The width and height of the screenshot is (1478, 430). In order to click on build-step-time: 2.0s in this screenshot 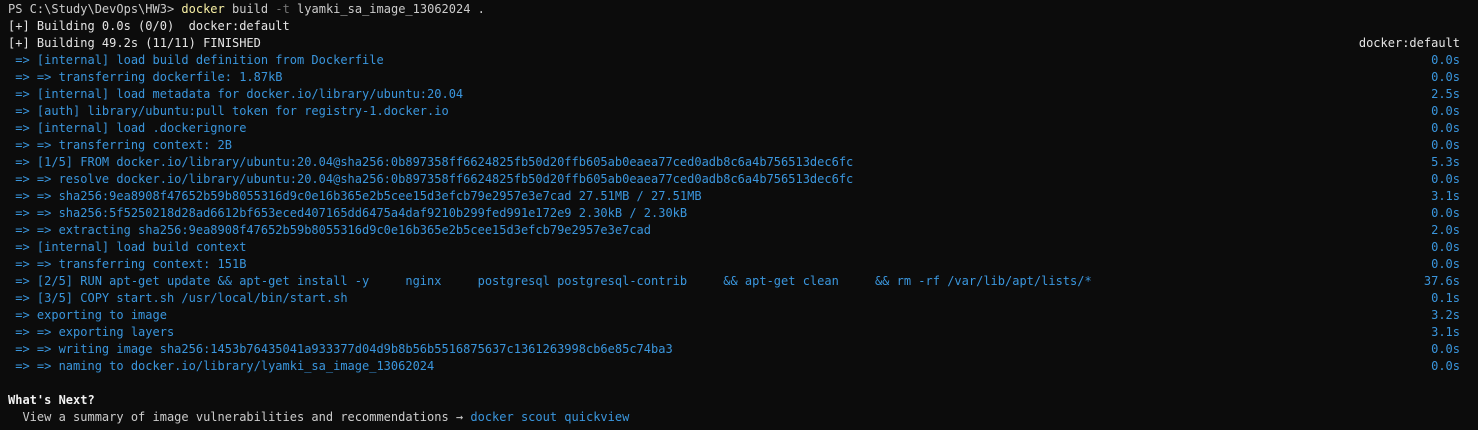, I will do `click(1445, 230)`.